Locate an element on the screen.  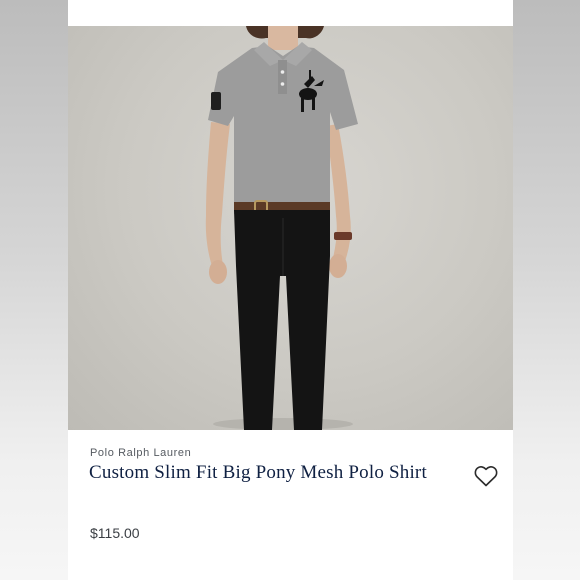
product-title: Custom Slim Fit Big Pony Mesh Polo Shirt is located at coordinates (259, 473).